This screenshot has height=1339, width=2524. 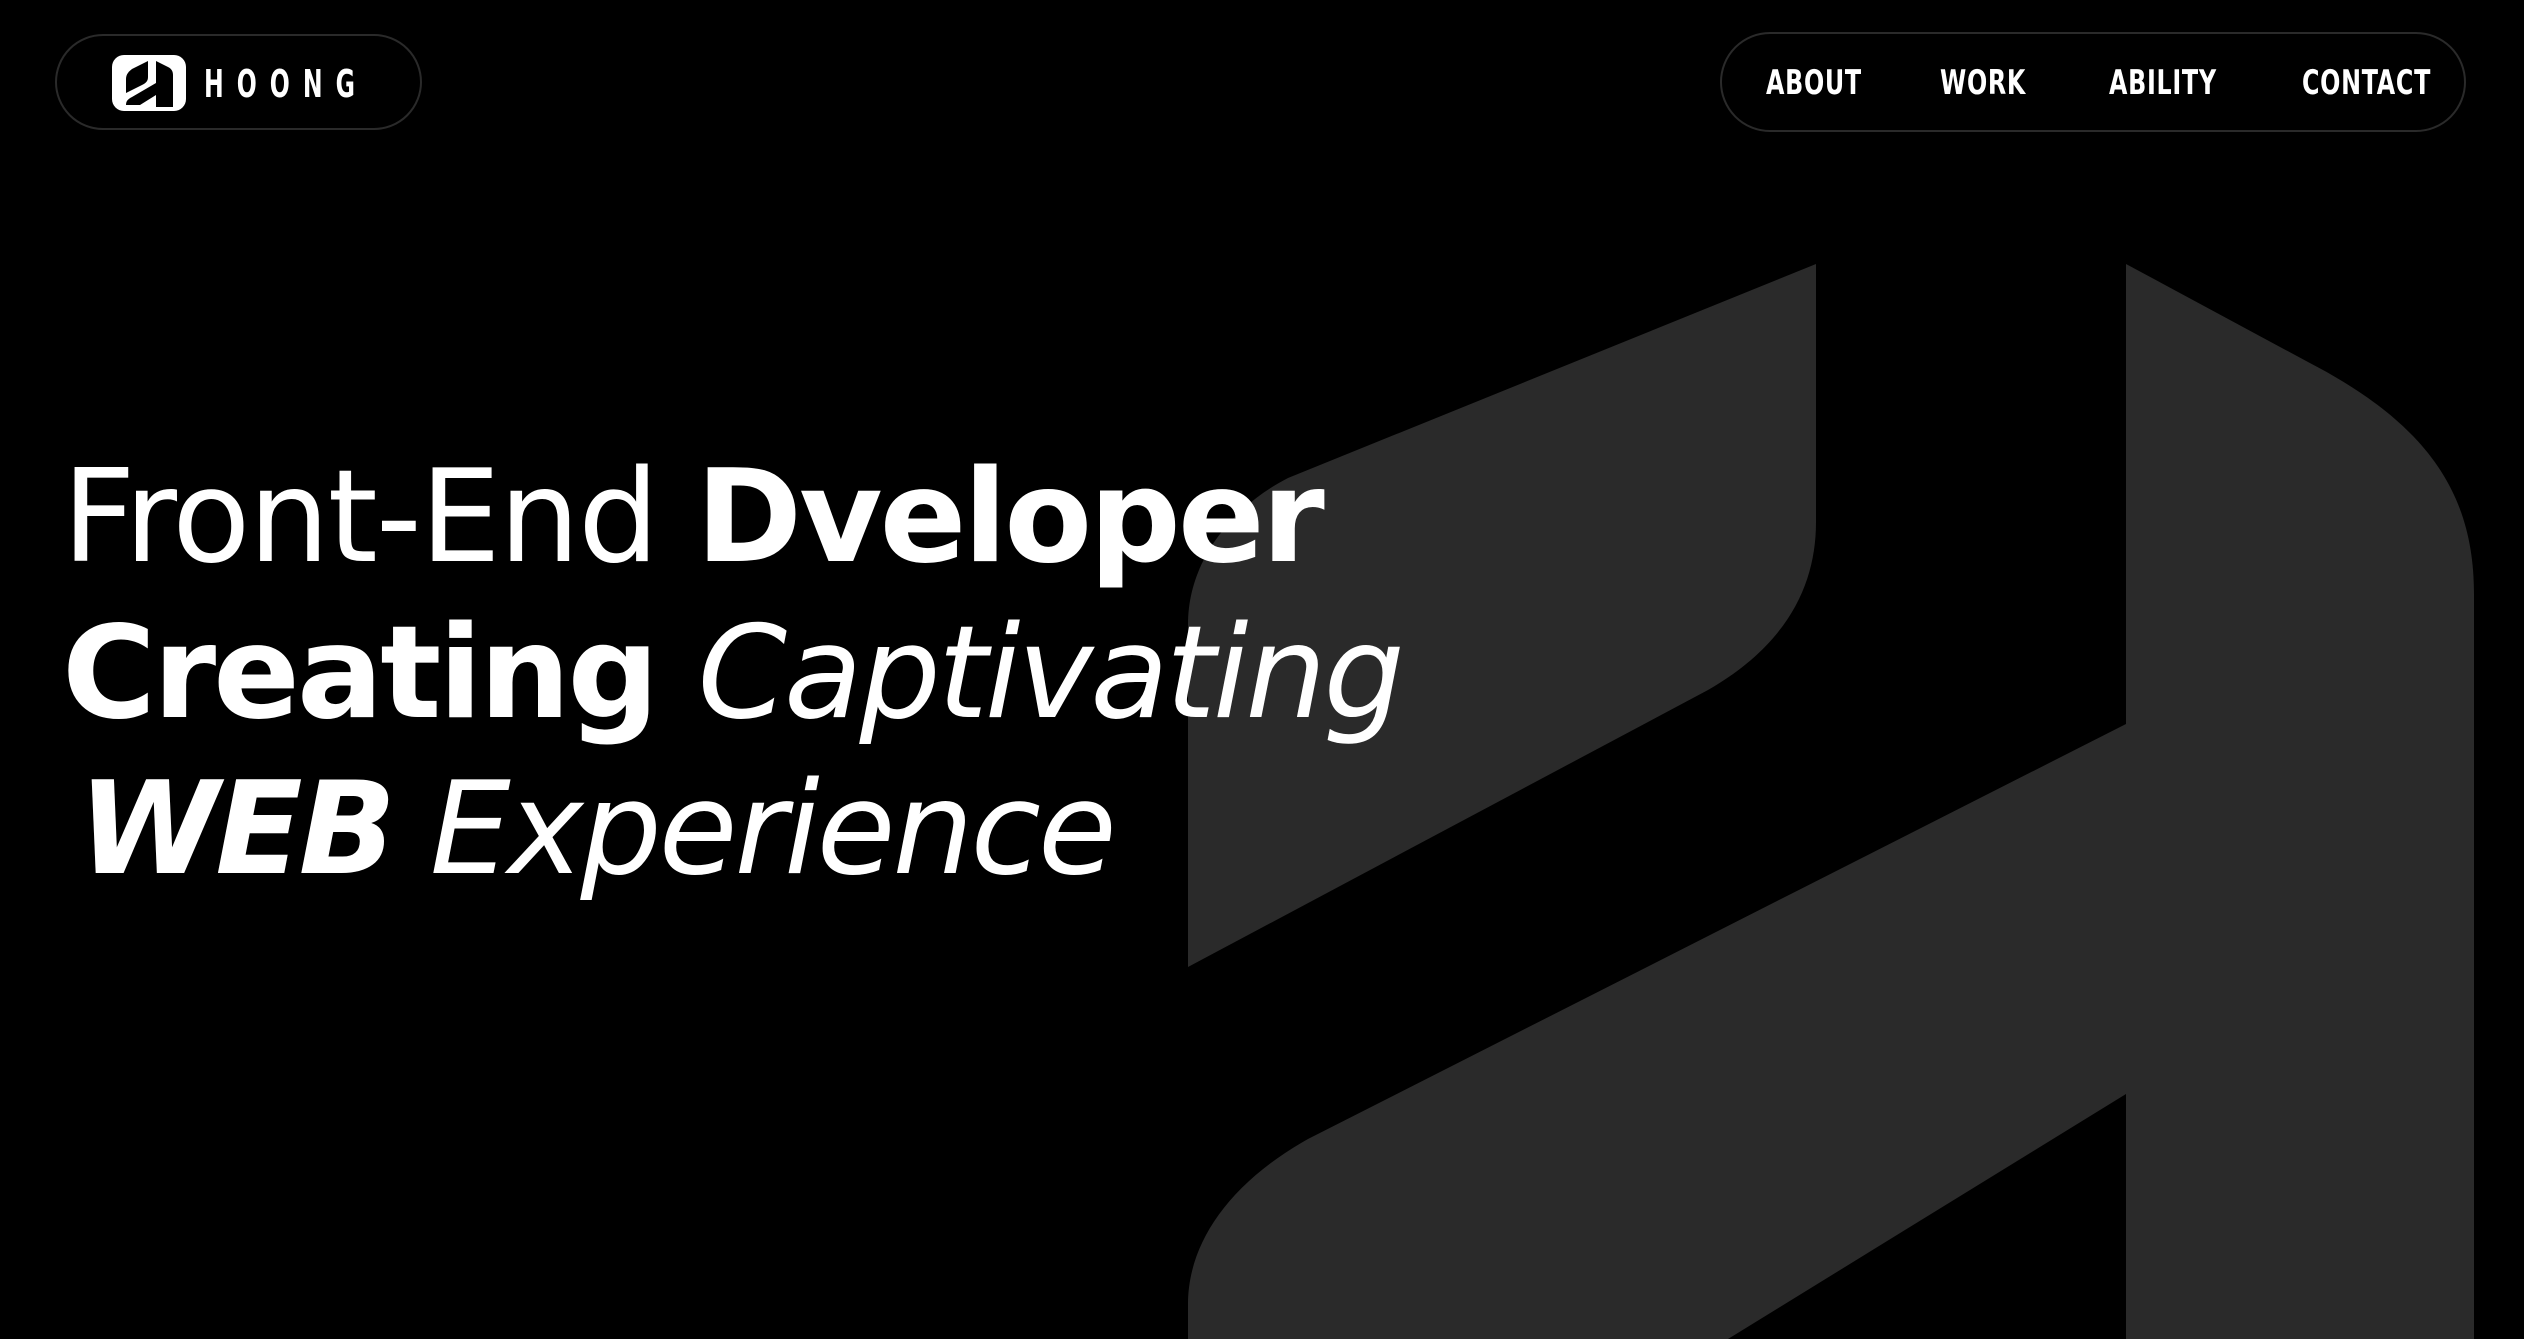 I want to click on nav-item-work: WORK, so click(x=1983, y=83).